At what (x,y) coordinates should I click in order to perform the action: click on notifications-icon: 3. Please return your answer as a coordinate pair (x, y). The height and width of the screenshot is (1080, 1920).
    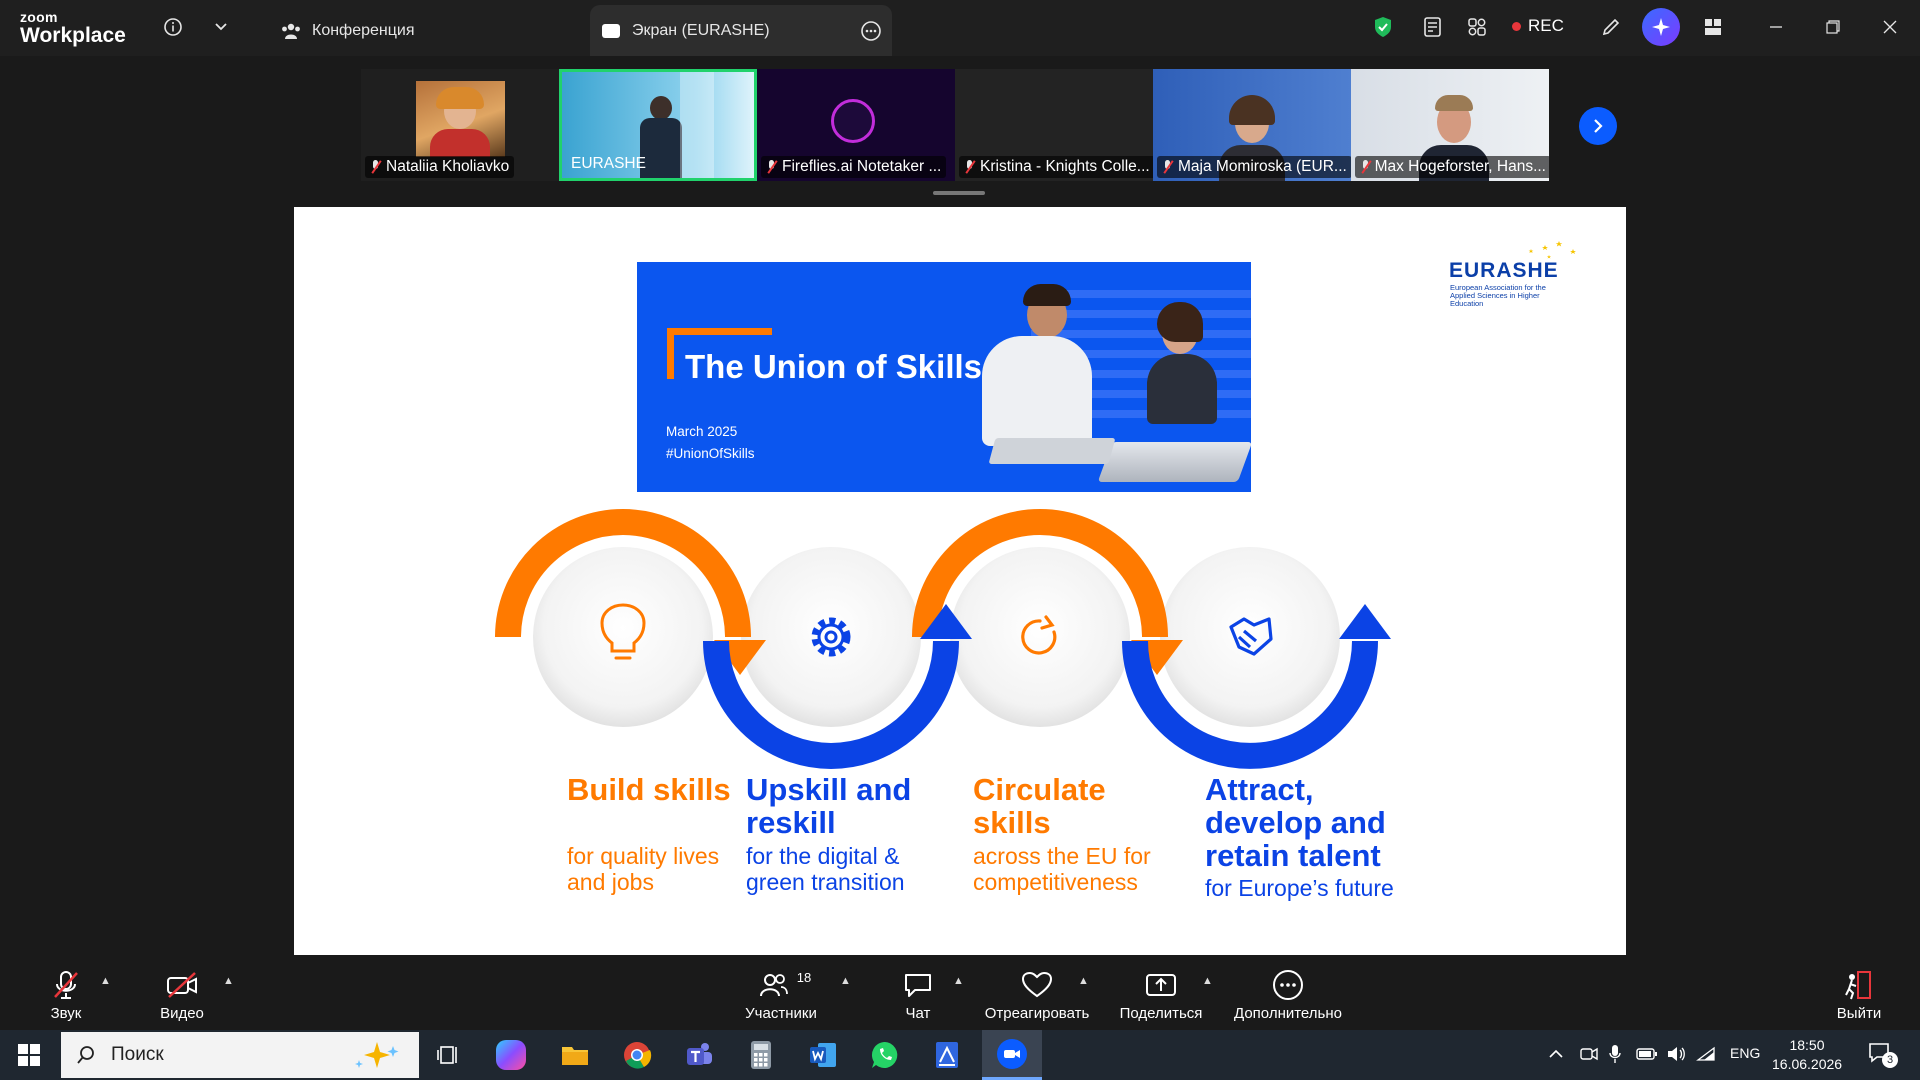
    Looking at the image, I should click on (1883, 1055).